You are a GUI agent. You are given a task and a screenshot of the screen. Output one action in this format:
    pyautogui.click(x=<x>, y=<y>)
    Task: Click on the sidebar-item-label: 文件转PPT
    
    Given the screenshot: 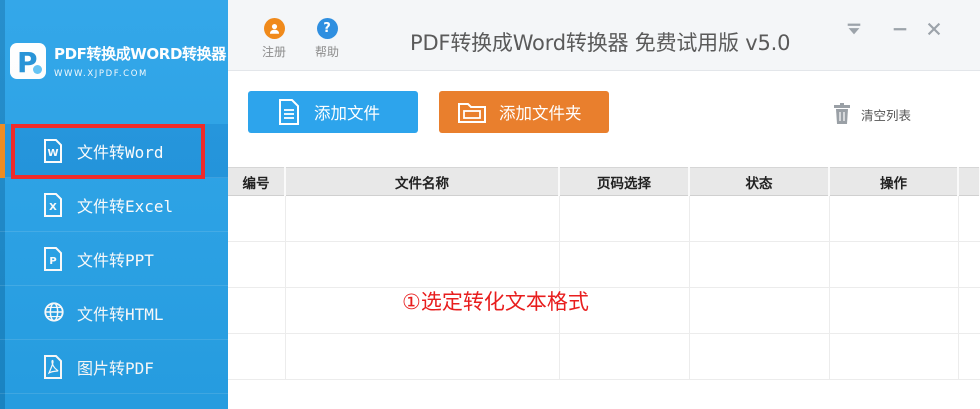 What is the action you would take?
    pyautogui.click(x=115, y=260)
    